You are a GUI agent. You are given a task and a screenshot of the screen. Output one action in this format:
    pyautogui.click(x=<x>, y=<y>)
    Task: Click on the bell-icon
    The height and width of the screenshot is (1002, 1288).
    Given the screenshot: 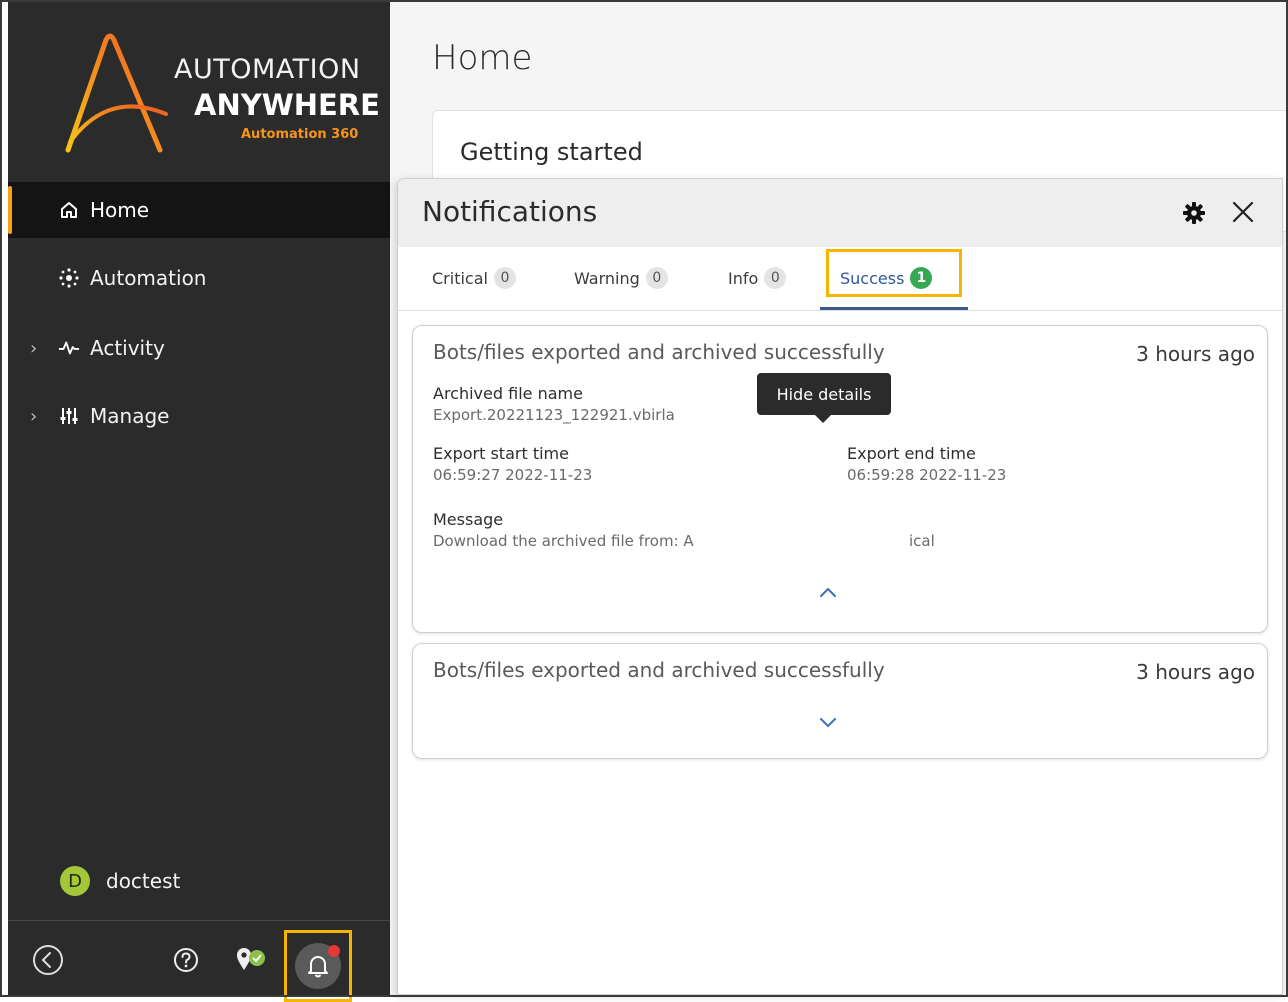 What is the action you would take?
    pyautogui.click(x=318, y=967)
    